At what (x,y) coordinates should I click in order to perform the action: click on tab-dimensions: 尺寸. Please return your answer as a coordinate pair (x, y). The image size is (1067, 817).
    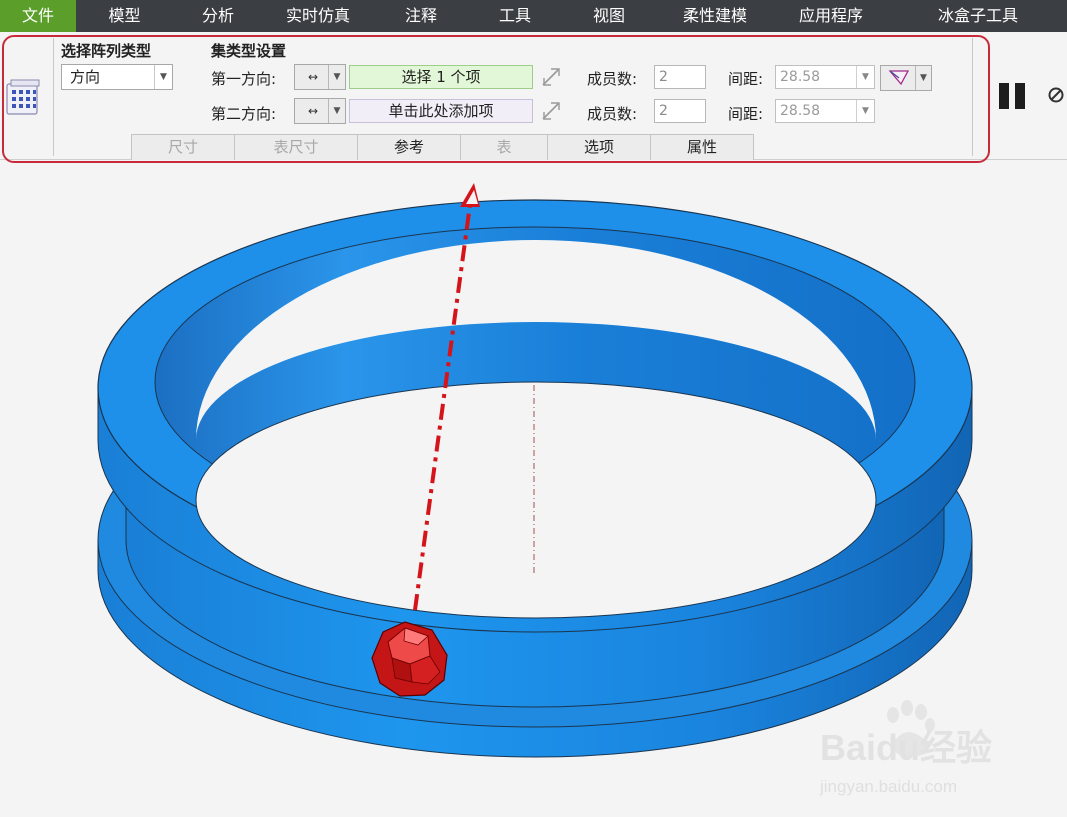
    Looking at the image, I should click on (183, 147).